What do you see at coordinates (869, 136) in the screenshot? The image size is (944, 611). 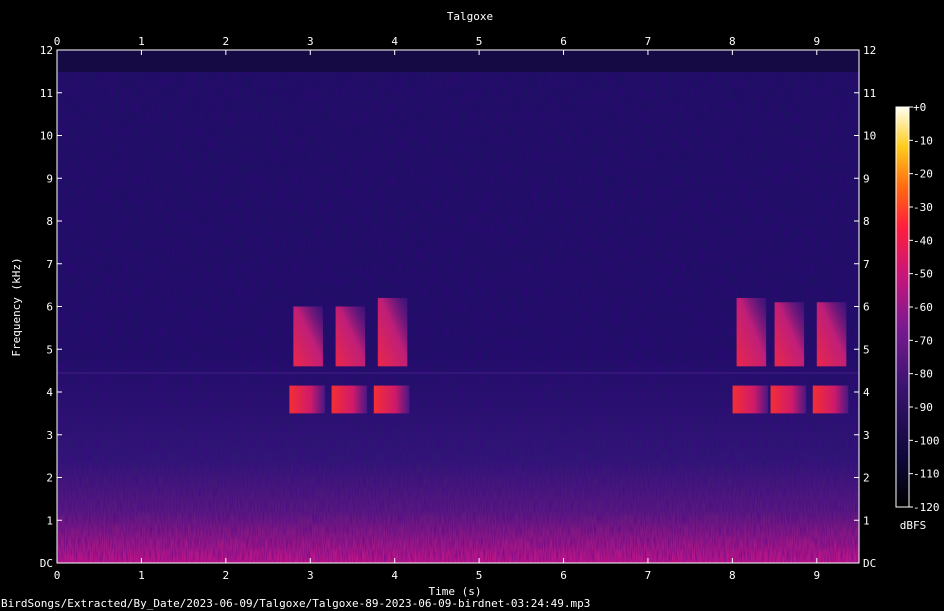 I see `y-tick-label-right: 10` at bounding box center [869, 136].